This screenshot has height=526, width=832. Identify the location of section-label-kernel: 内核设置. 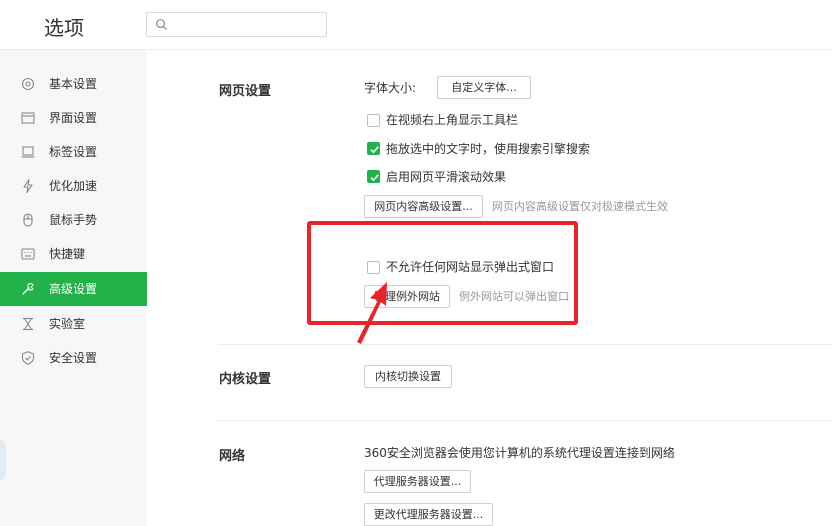
(245, 379).